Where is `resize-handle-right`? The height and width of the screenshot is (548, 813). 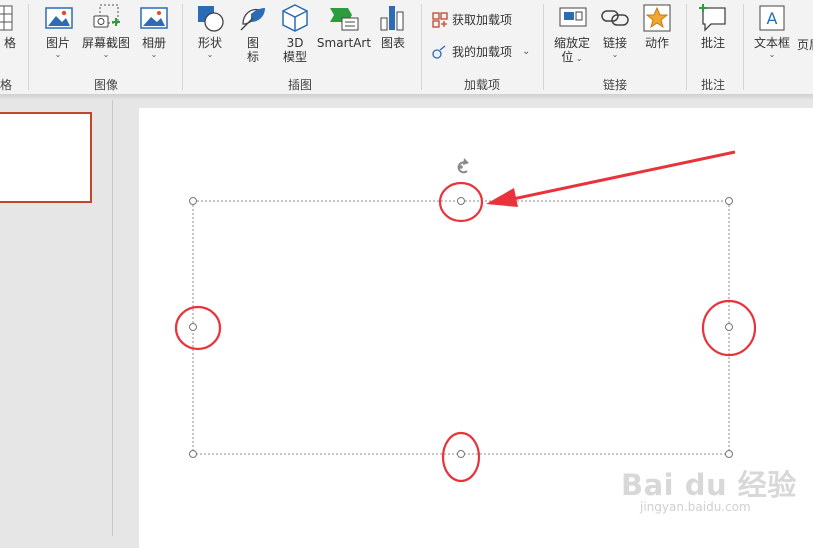
resize-handle-right is located at coordinates (729, 327).